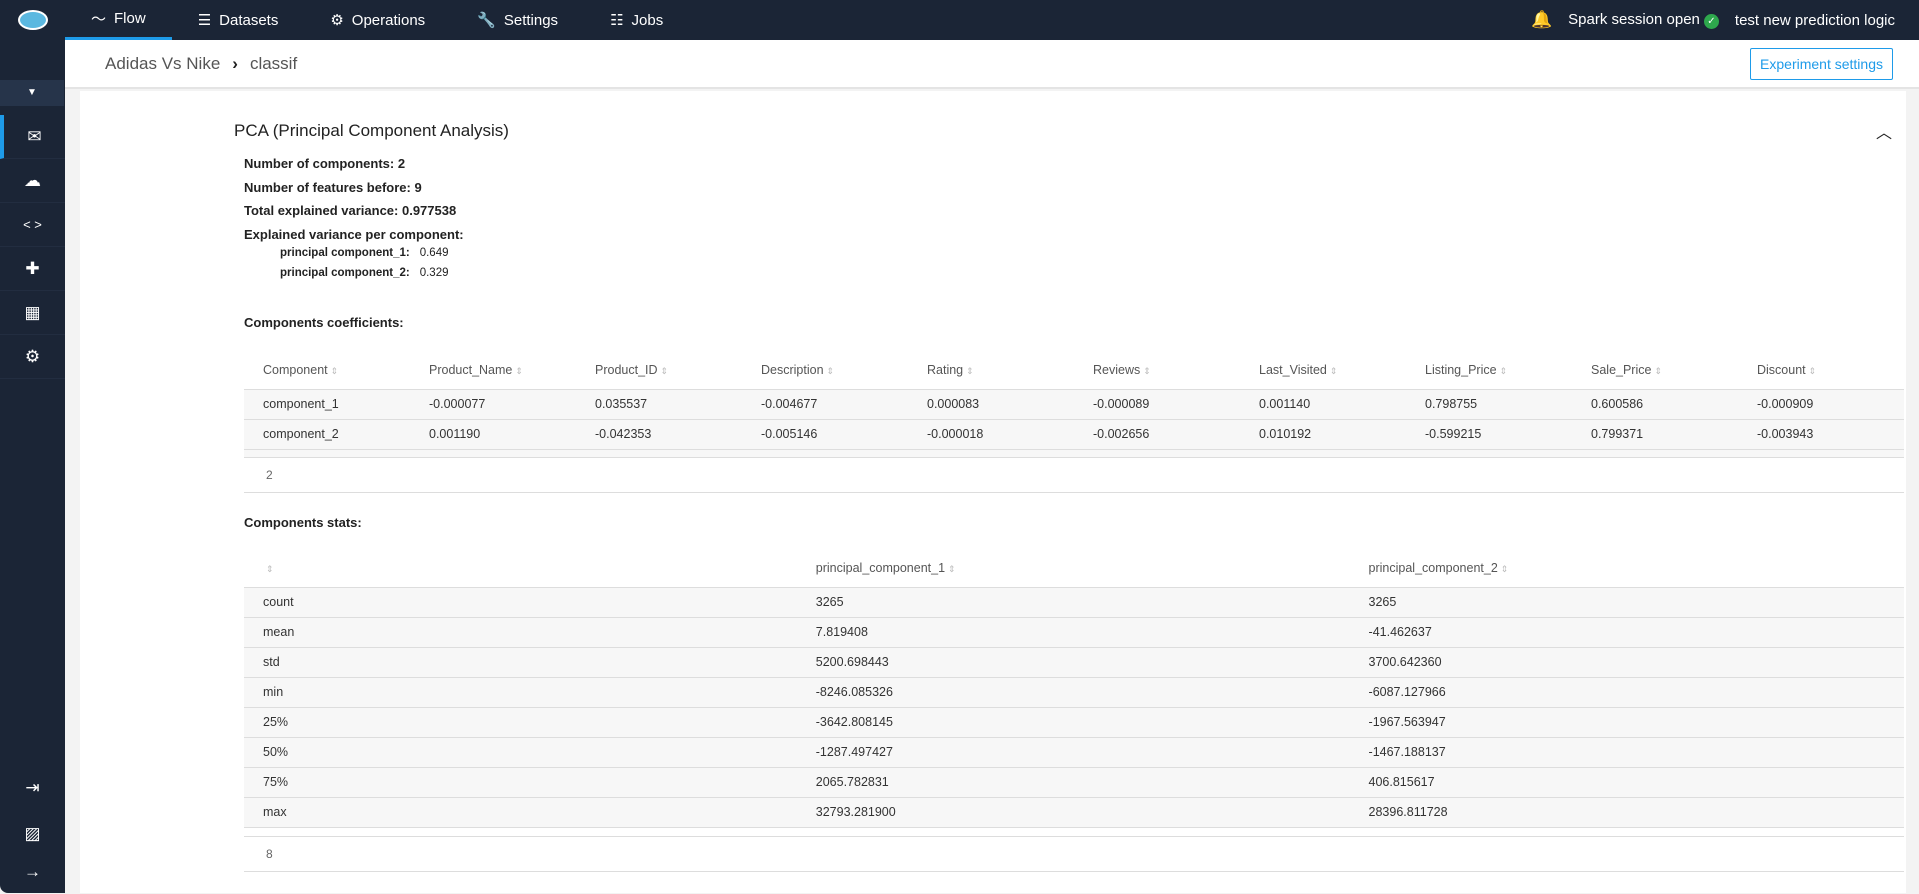 This screenshot has width=1919, height=894. Describe the element at coordinates (1626, 752) in the screenshot. I see `table-cell: -1467.188137` at that location.